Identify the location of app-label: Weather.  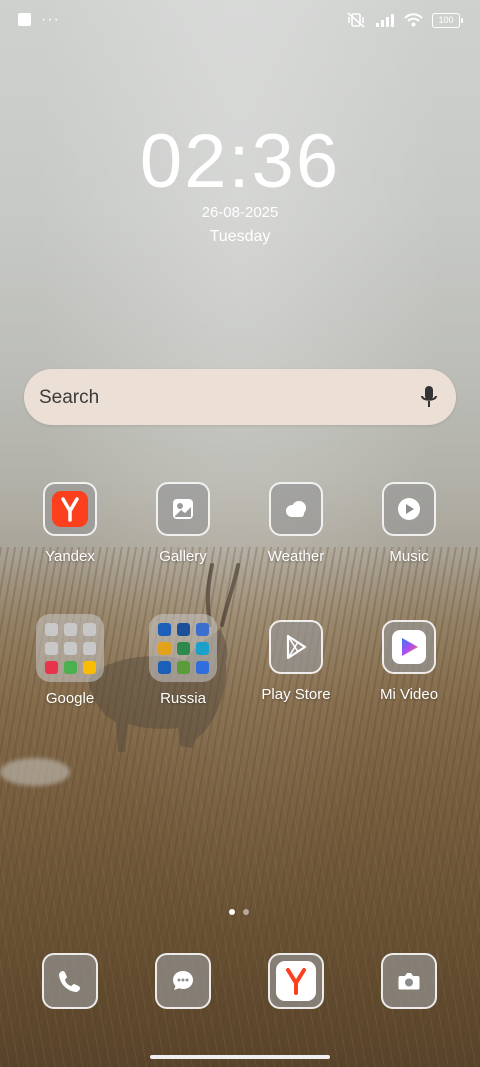
(296, 556).